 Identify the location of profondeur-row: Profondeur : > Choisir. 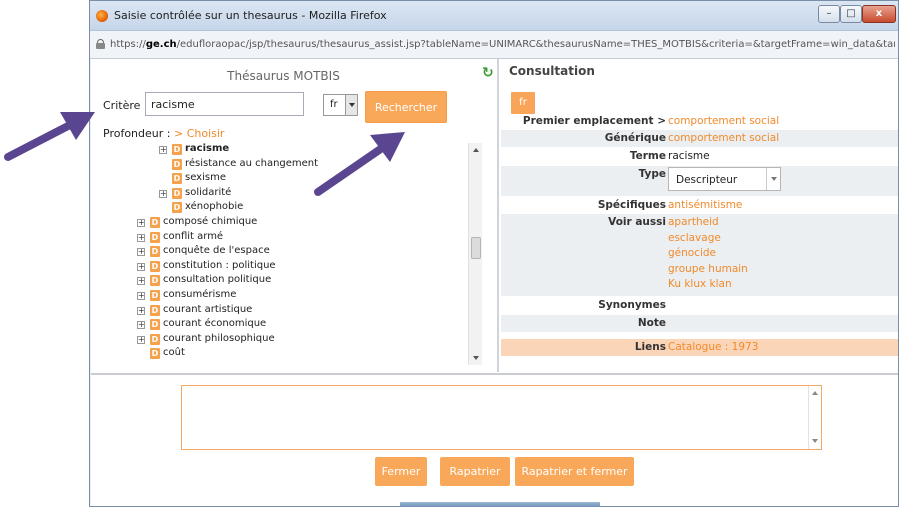
(163, 133).